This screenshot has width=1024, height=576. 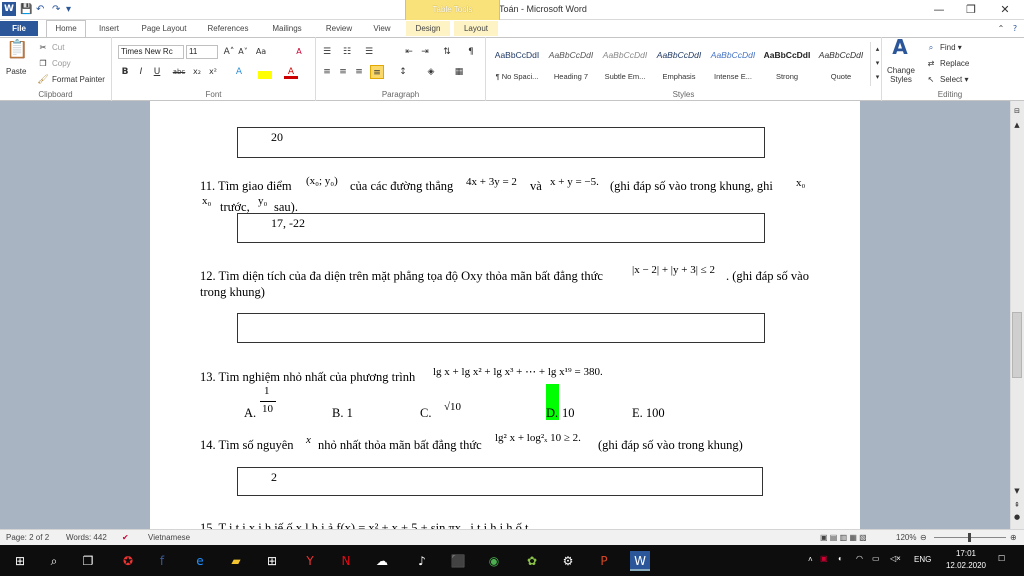 I want to click on ribbon-minimize-icon: ⌃, so click(x=1001, y=29).